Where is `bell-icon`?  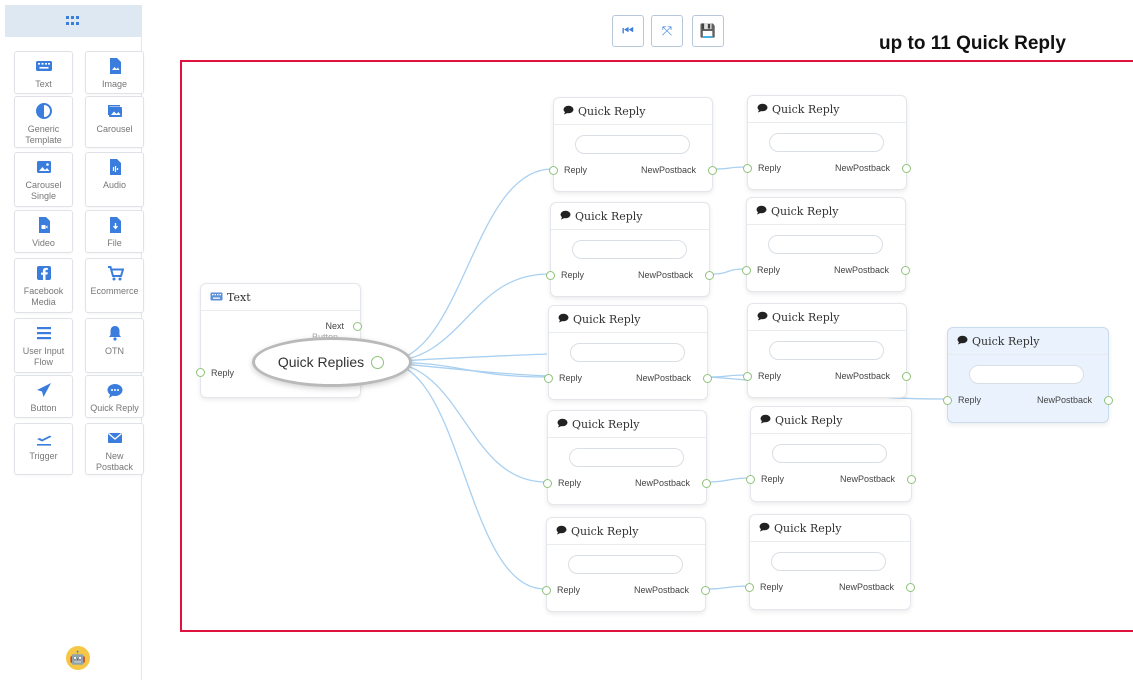
bell-icon is located at coordinates (115, 333).